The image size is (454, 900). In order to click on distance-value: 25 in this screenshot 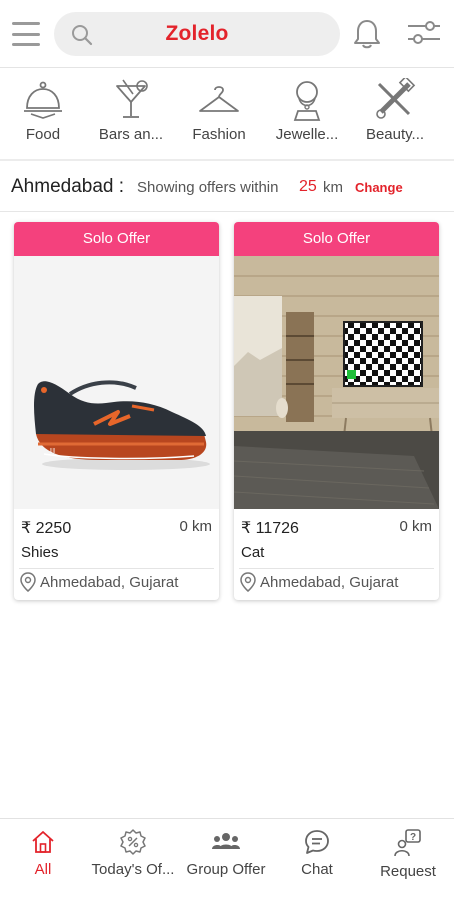, I will do `click(308, 186)`.